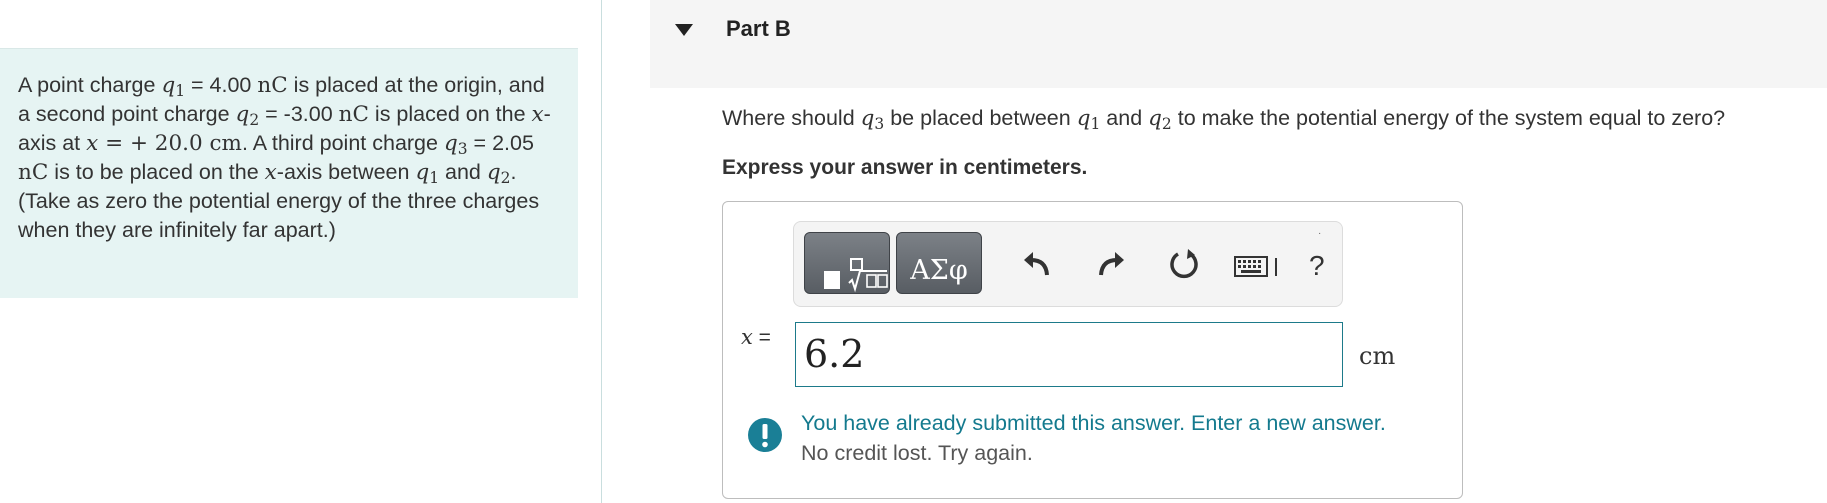  I want to click on position-value: = + 20.0, so click(154, 143).